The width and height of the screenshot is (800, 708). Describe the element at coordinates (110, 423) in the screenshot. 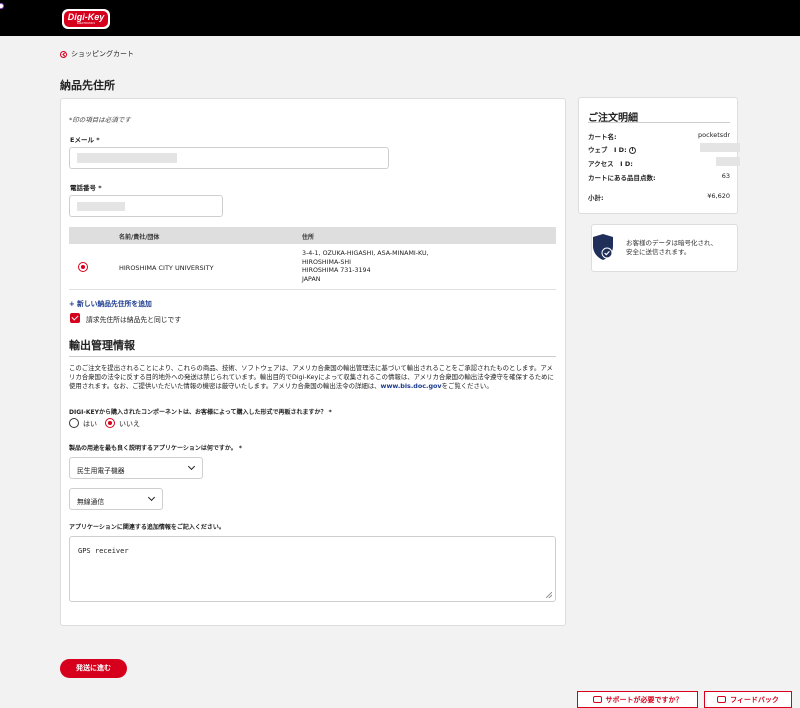

I see `resell-no-radio` at that location.